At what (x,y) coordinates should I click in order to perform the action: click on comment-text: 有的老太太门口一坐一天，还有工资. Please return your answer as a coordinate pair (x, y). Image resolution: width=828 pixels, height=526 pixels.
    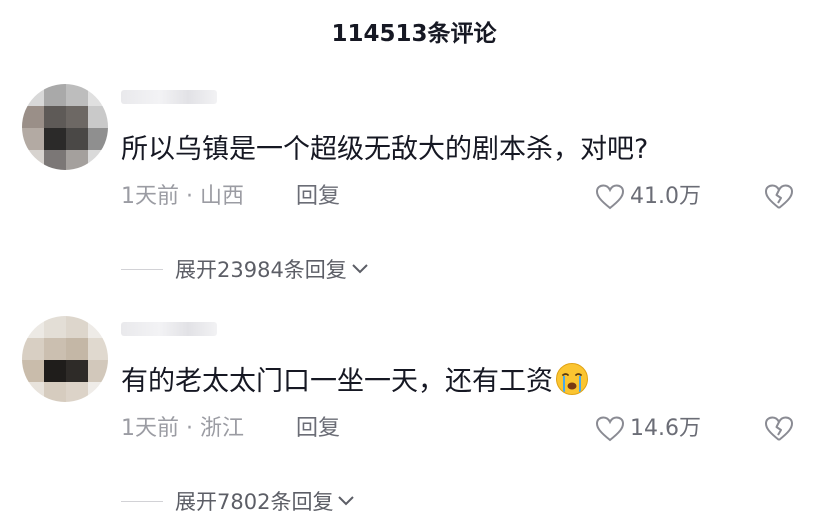
    Looking at the image, I should click on (355, 382).